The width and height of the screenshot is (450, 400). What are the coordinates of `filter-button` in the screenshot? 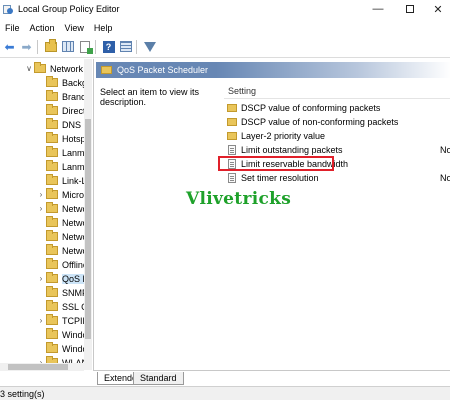 It's located at (149, 46).